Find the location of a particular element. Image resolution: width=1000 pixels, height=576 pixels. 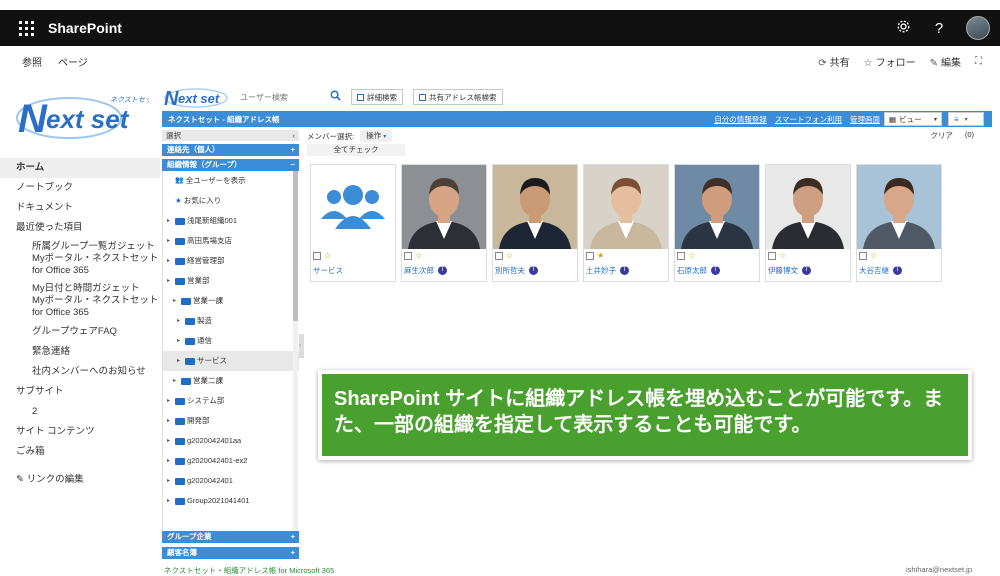

chevron-left-icon: ‹ is located at coordinates (294, 135).